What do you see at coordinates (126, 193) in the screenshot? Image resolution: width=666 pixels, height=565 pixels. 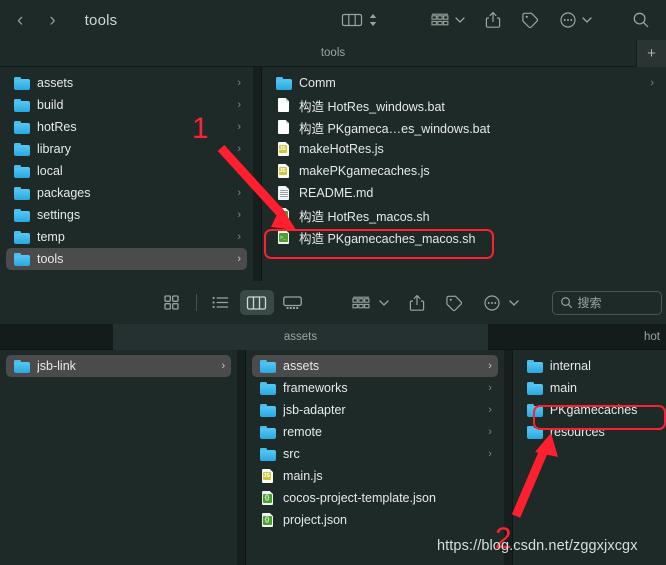 I see `list-item: packages ›` at bounding box center [126, 193].